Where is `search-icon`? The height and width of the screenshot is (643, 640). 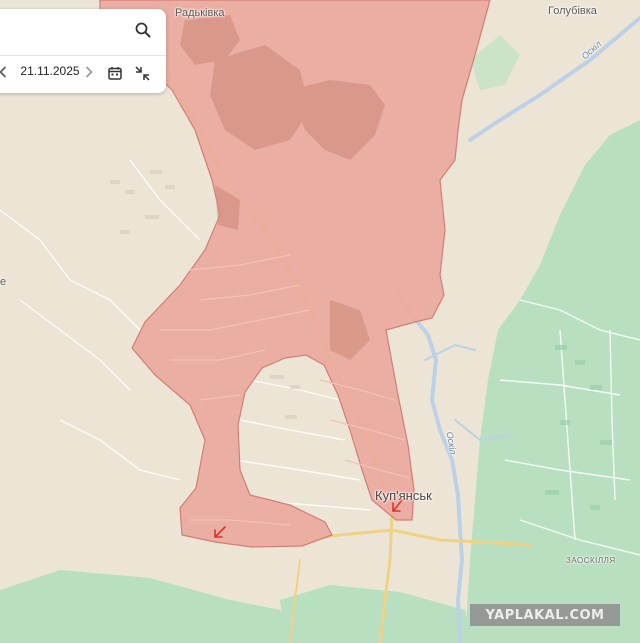
search-icon is located at coordinates (143, 30).